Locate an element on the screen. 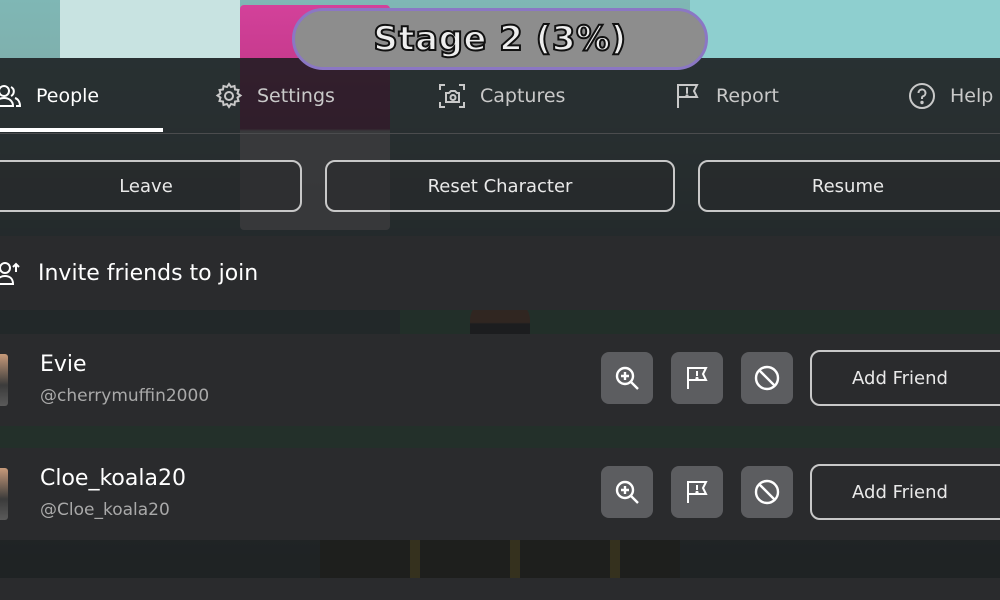 The width and height of the screenshot is (1000, 600). player-row is located at coordinates (500, 589).